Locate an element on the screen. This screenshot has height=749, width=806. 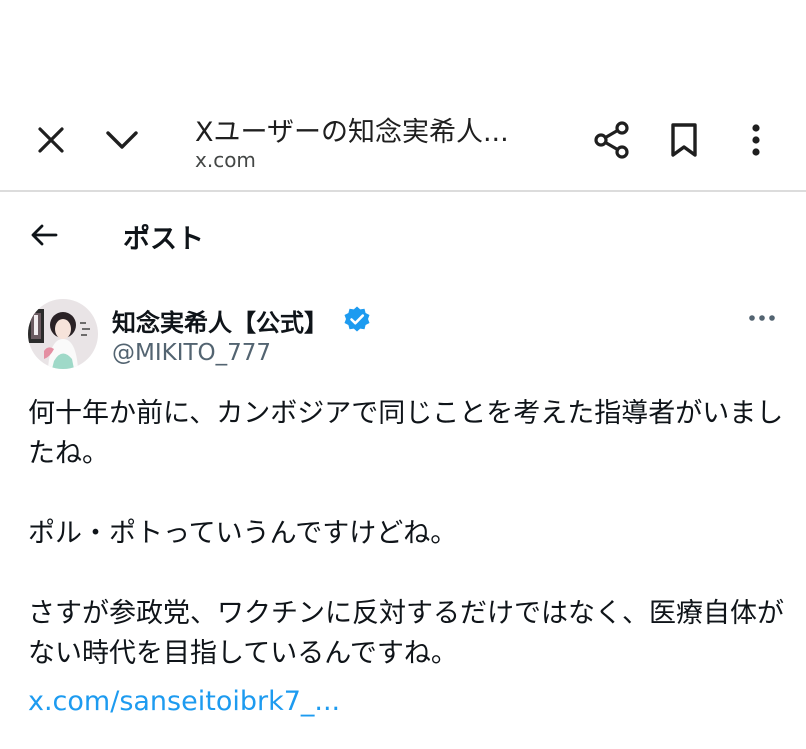
app-header: ポスト is located at coordinates (403, 235).